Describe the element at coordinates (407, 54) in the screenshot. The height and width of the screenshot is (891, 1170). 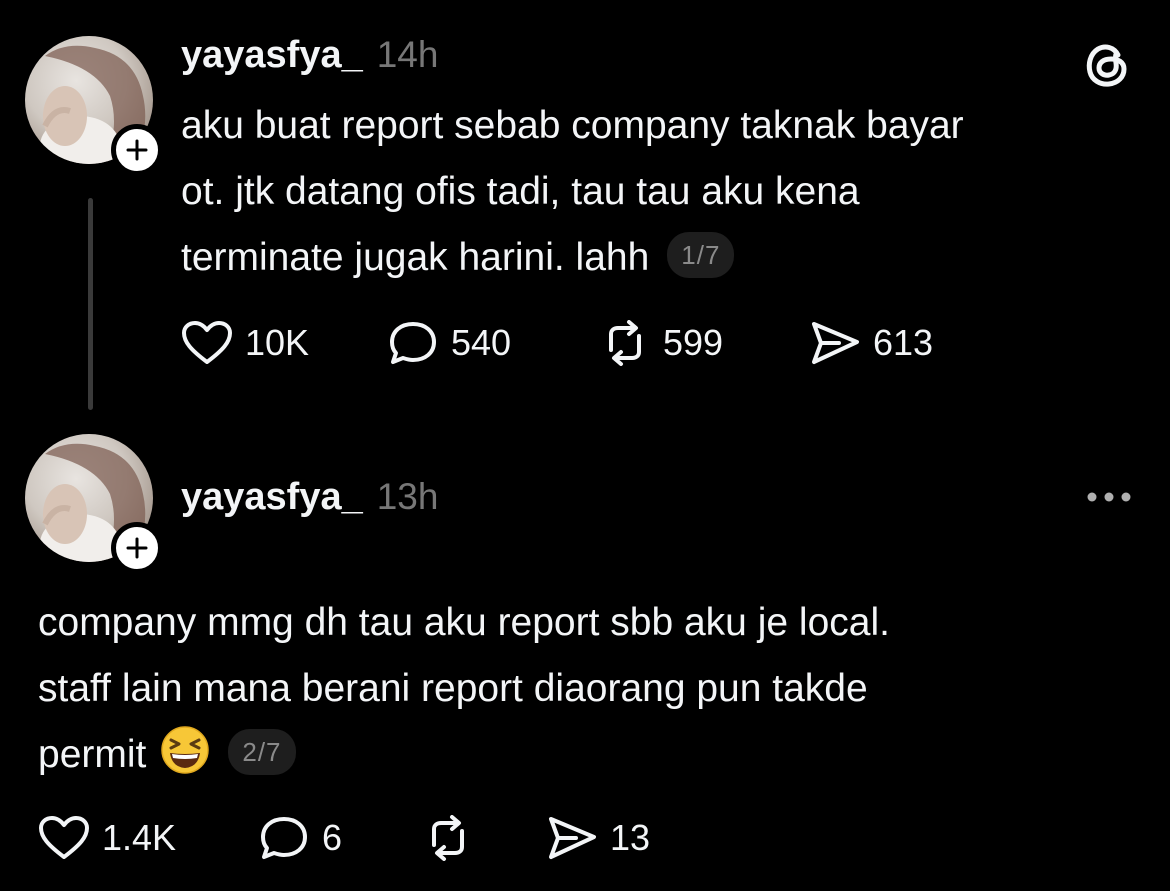
I see `post-time: 14h` at that location.